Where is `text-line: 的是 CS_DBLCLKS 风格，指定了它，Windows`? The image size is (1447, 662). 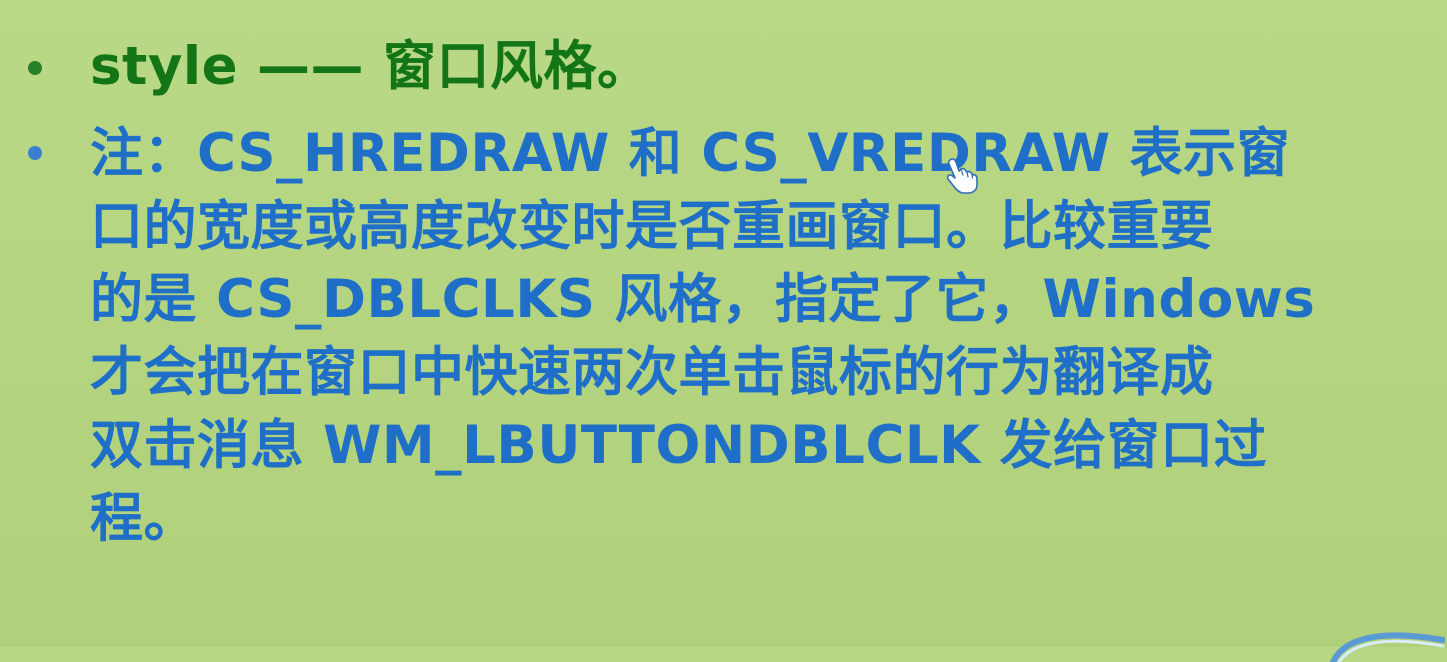
text-line: 的是 CS_DBLCLKS 风格，指定了它，Windows is located at coordinates (703, 299).